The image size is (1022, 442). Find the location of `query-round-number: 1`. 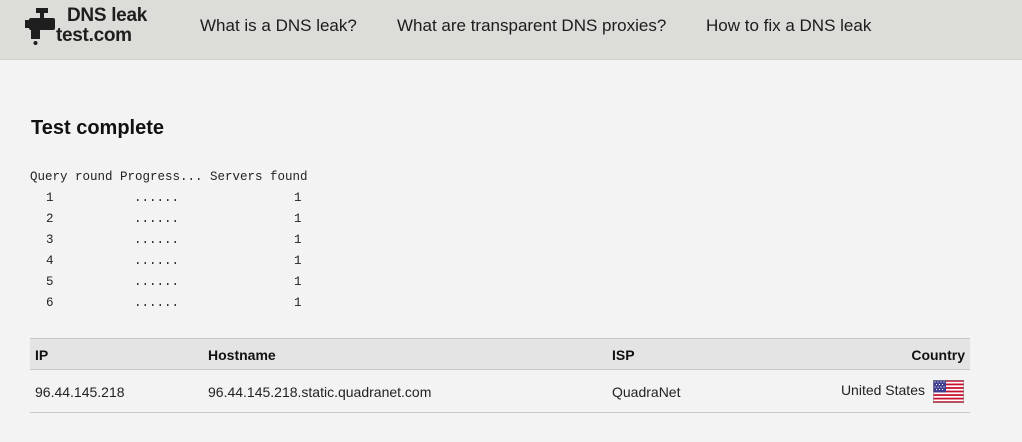

query-round-number: 1 is located at coordinates (50, 198).